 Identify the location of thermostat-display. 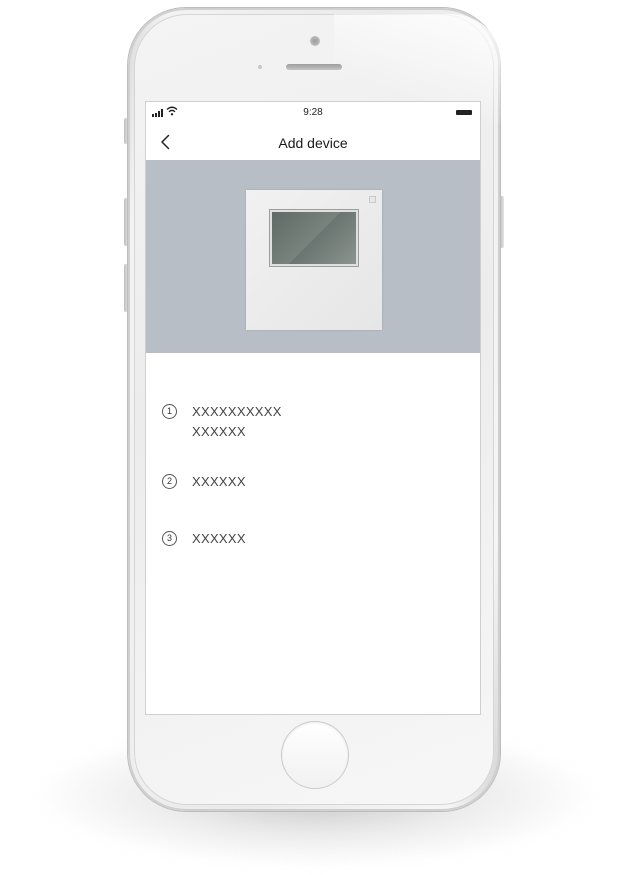
(314, 238).